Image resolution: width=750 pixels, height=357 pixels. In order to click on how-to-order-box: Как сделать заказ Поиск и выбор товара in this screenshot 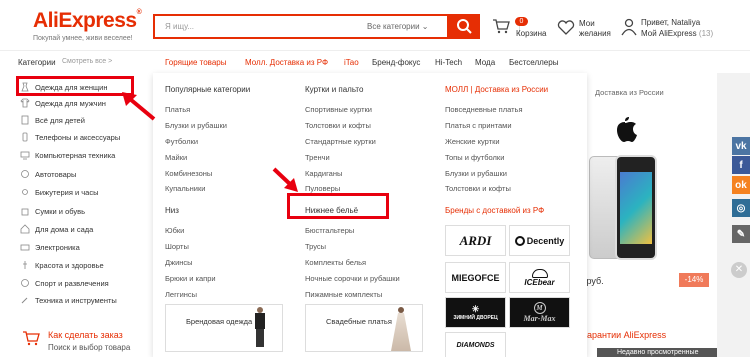, I will do `click(76, 333)`.